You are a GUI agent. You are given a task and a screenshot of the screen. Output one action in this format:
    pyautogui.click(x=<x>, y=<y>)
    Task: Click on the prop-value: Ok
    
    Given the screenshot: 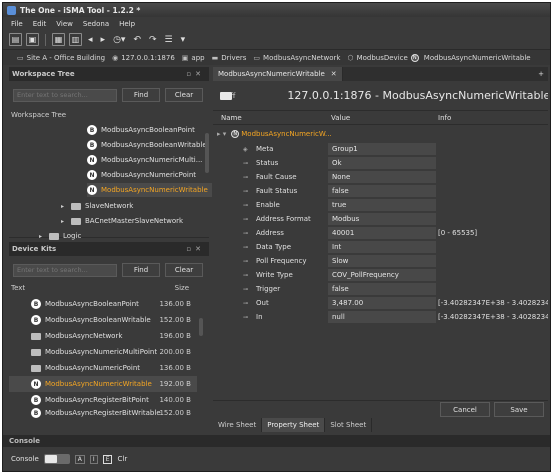 What is the action you would take?
    pyautogui.click(x=382, y=163)
    